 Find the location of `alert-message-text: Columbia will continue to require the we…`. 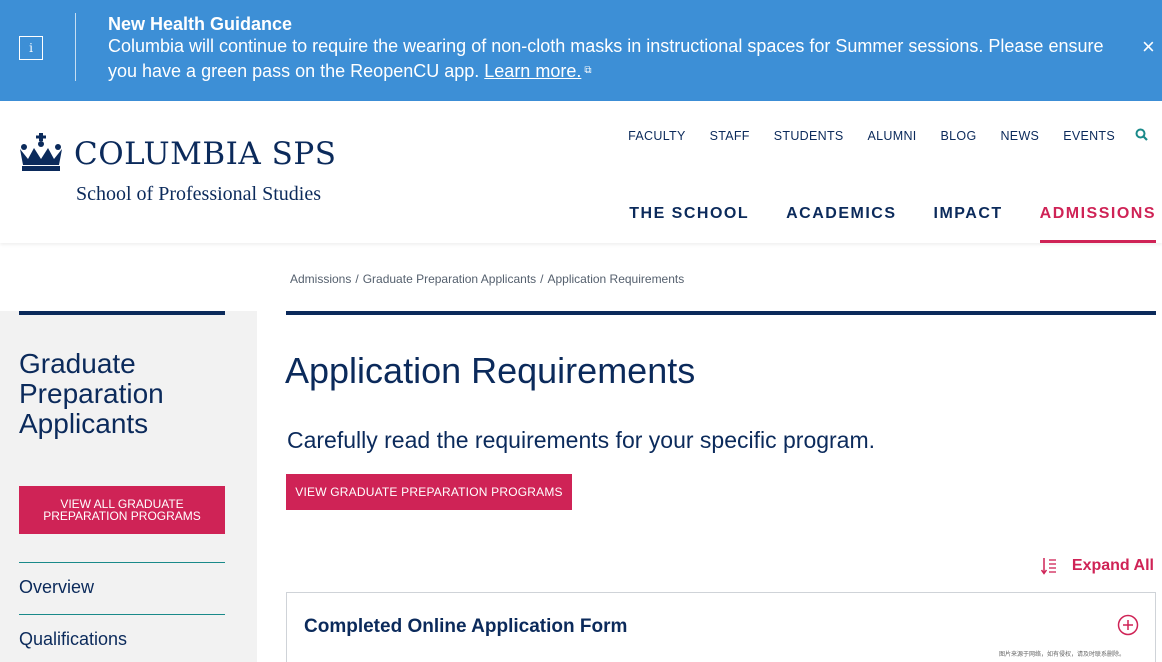

alert-message-text: Columbia will continue to require the we… is located at coordinates (606, 58).